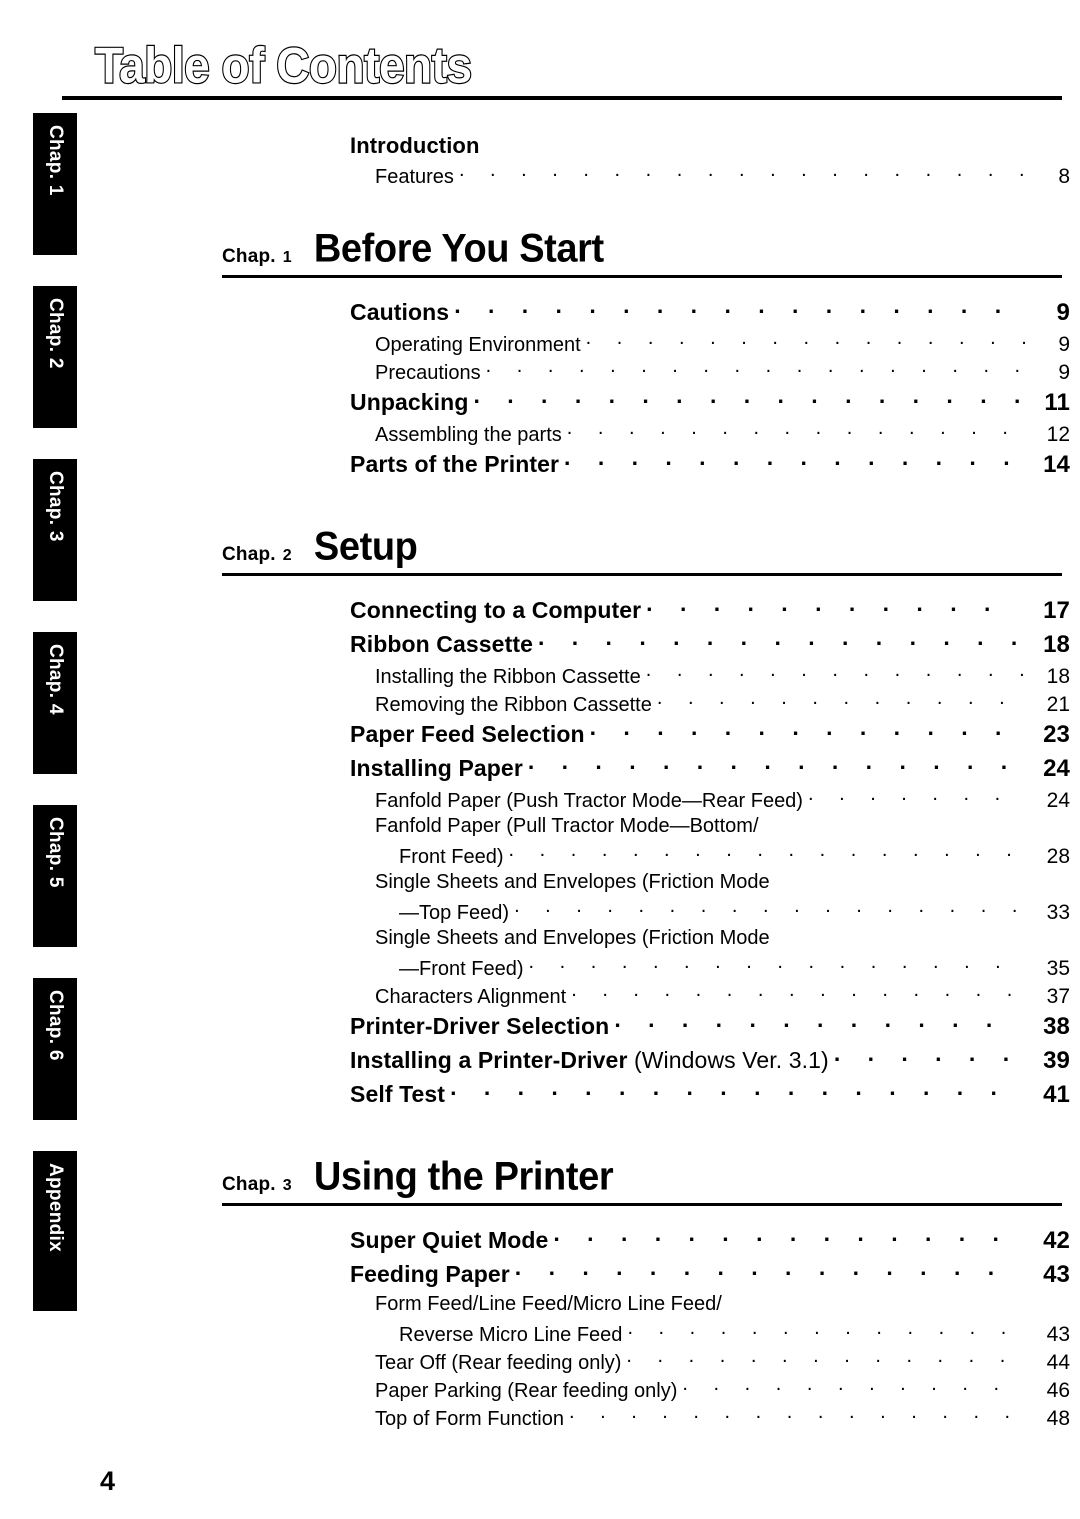 This screenshot has width=1080, height=1519. What do you see at coordinates (287, 1185) in the screenshot?
I see `chapter-number: 3` at bounding box center [287, 1185].